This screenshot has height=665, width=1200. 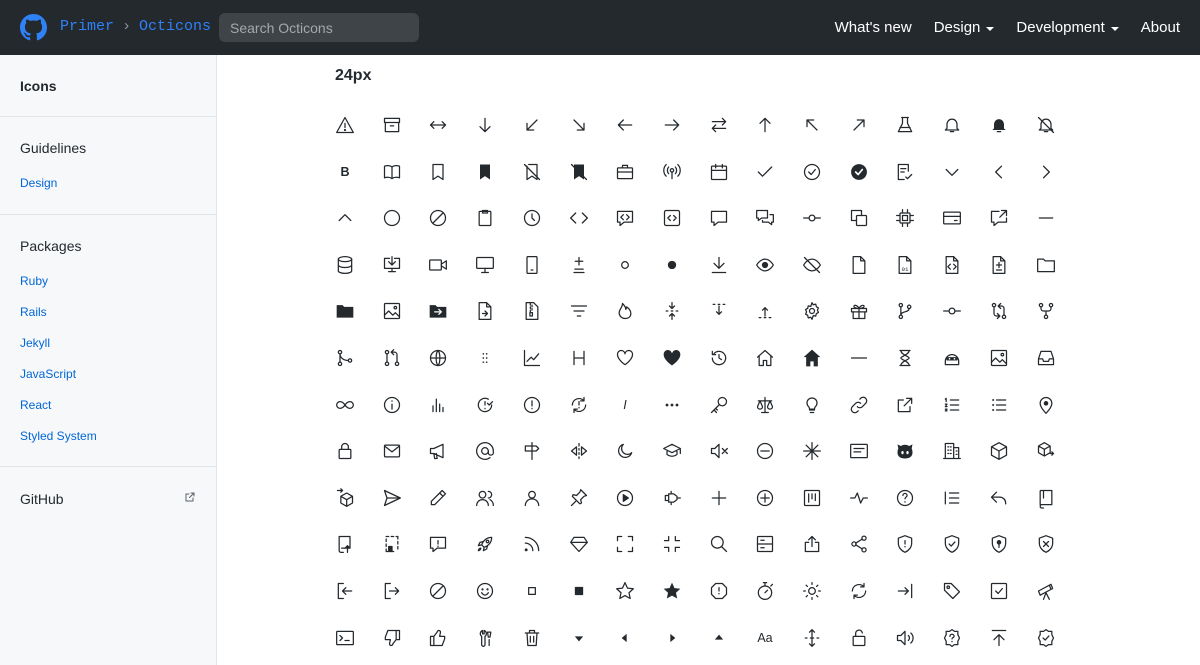 What do you see at coordinates (1046, 544) in the screenshot?
I see `shield-x-icon` at bounding box center [1046, 544].